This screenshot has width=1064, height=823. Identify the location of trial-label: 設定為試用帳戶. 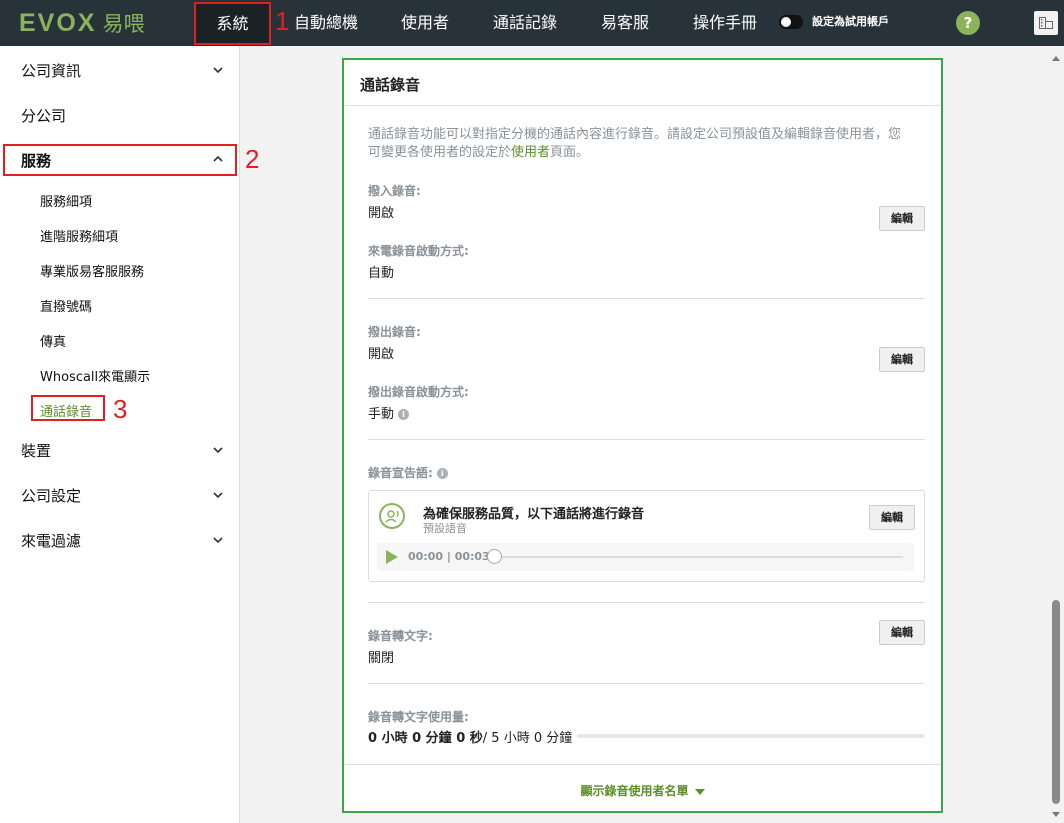
(850, 21).